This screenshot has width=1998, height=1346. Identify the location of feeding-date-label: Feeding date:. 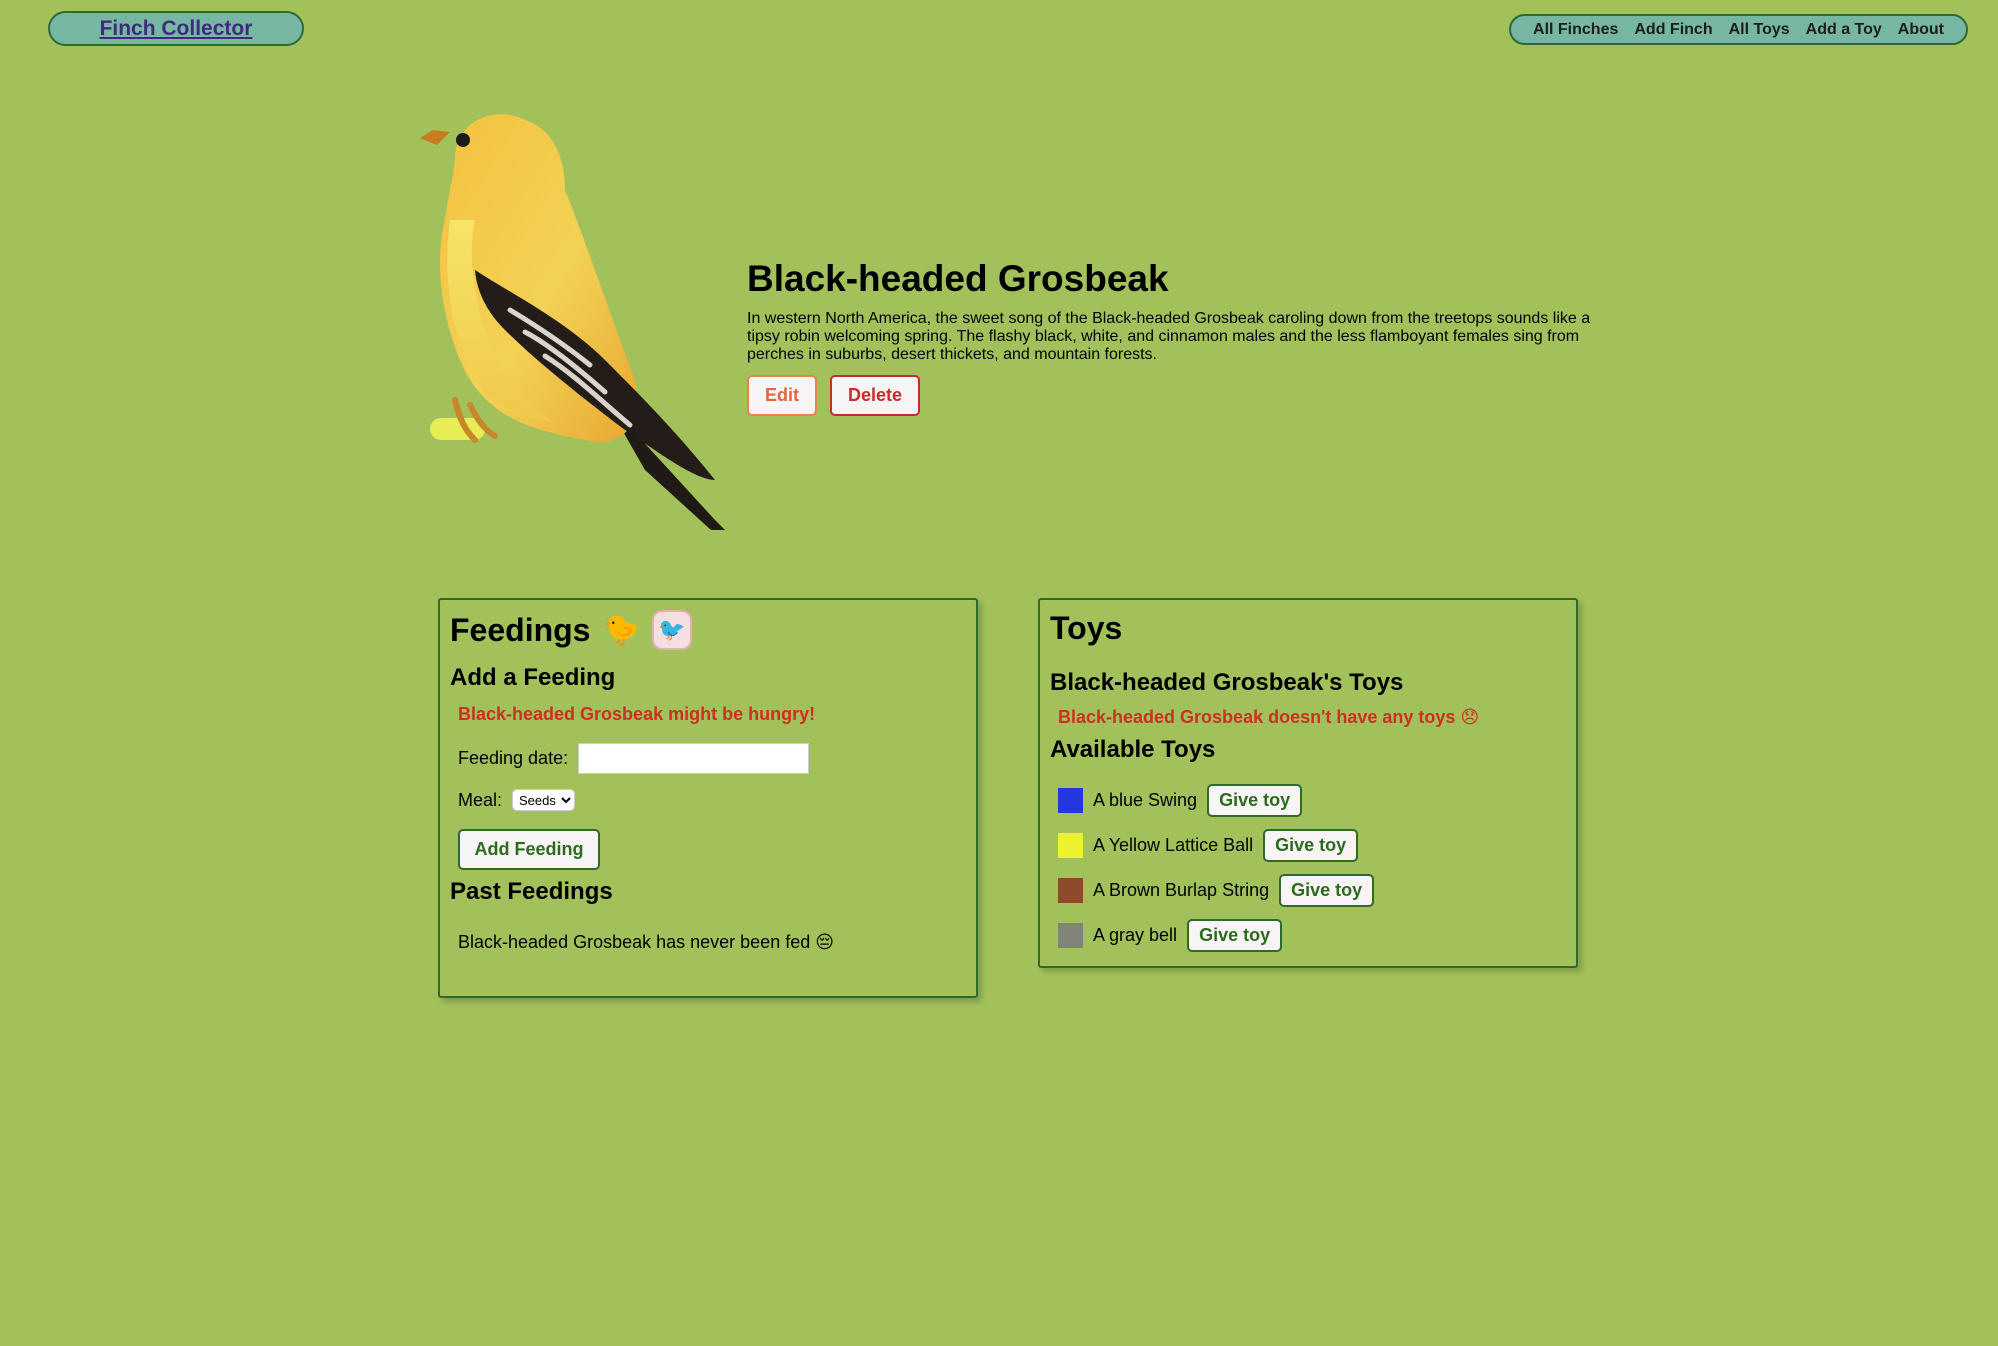
(513, 758).